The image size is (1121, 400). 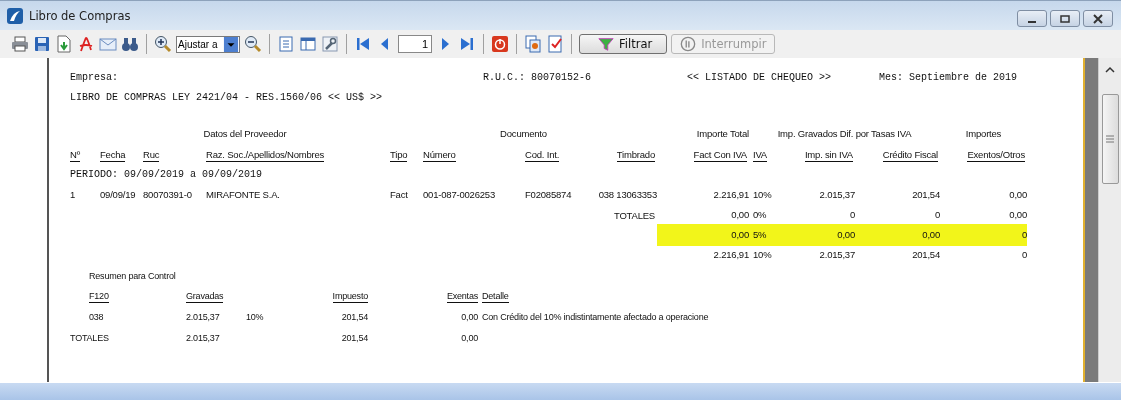 What do you see at coordinates (108, 44) in the screenshot?
I see `envelope-icon` at bounding box center [108, 44].